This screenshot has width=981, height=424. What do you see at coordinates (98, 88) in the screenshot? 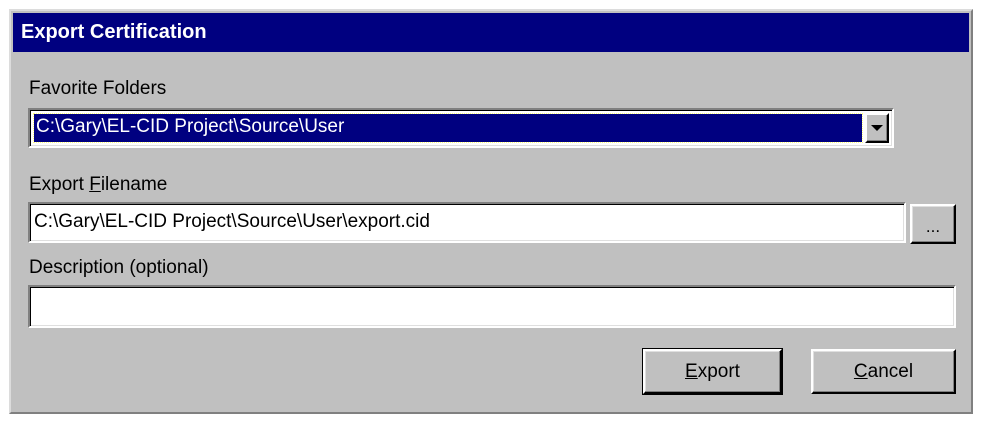
I see `favorite-folders-label: Favorite Folders` at bounding box center [98, 88].